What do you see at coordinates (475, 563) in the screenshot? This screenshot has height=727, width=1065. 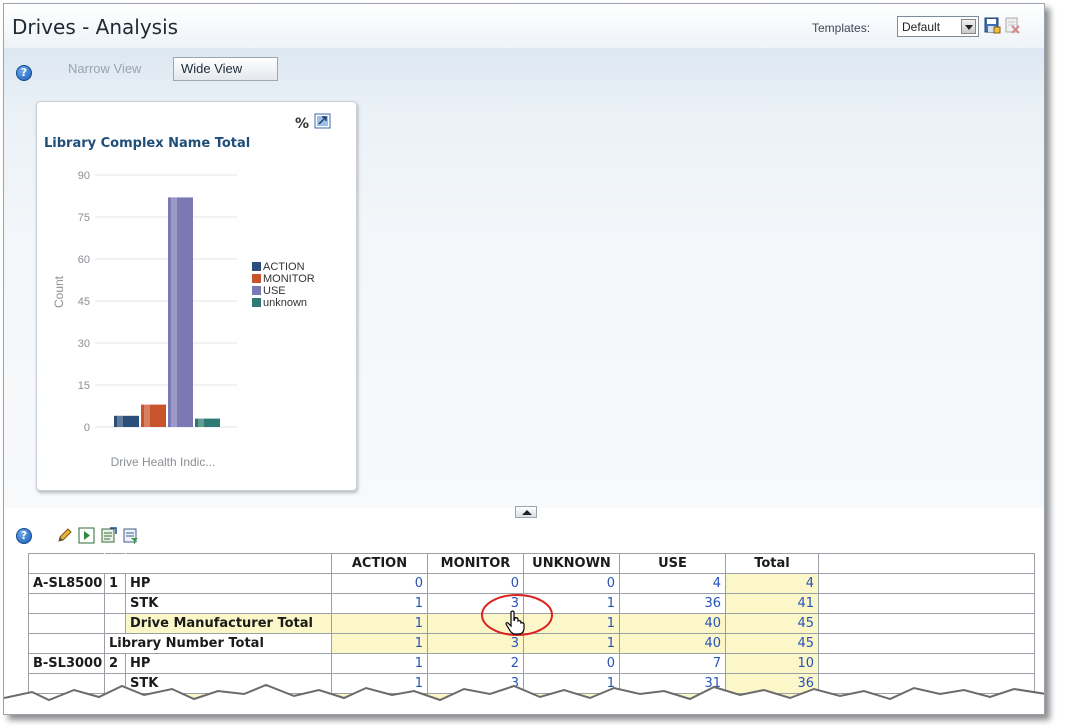 I see `column-header: MONITOR` at bounding box center [475, 563].